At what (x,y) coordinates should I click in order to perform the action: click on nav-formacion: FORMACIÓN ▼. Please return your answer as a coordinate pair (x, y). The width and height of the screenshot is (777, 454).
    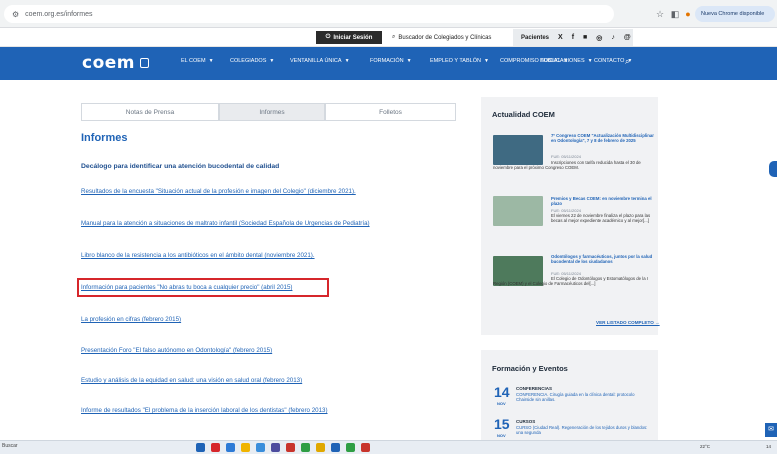
    Looking at the image, I should click on (391, 61).